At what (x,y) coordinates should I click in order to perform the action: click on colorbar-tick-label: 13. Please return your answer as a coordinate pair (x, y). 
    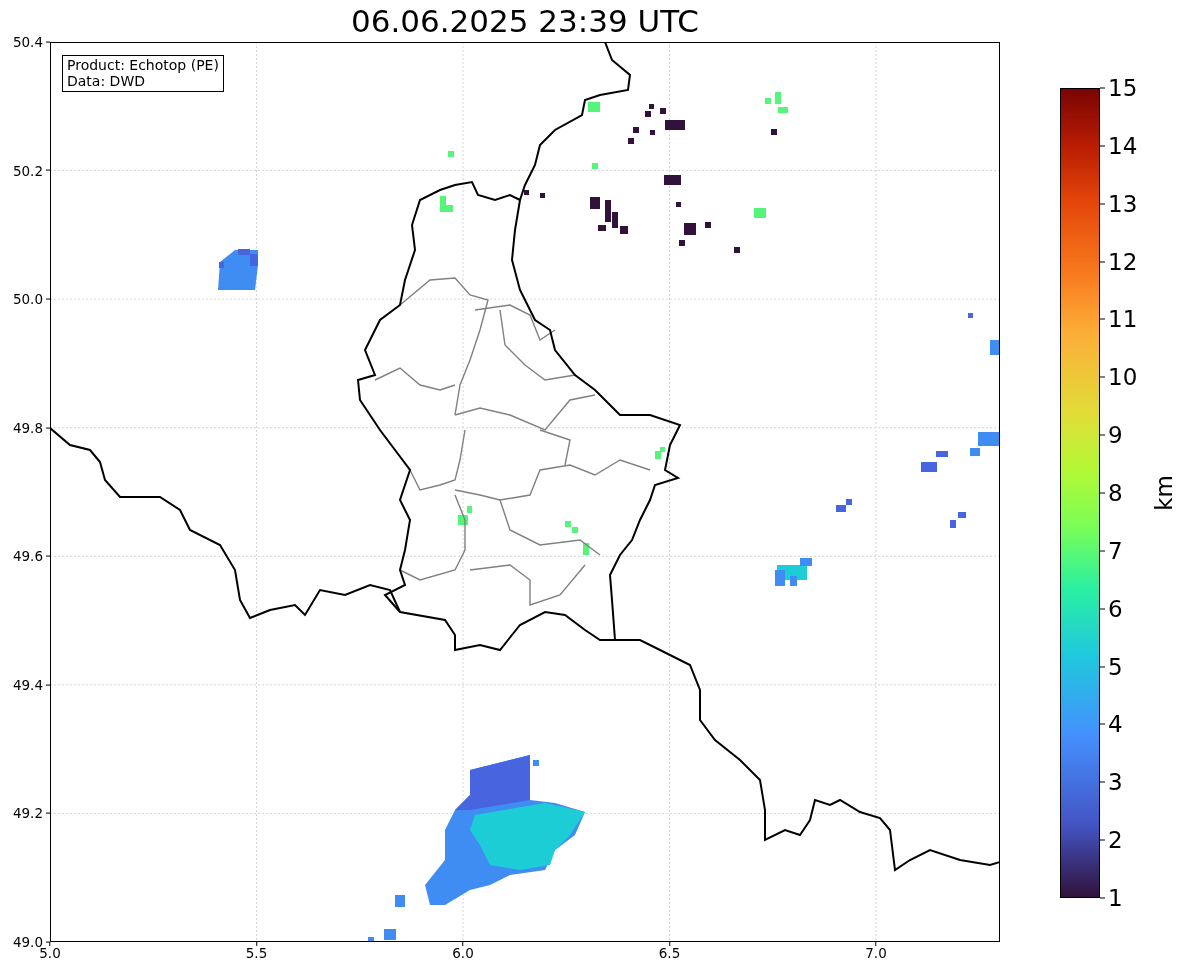
    Looking at the image, I should click on (1123, 204).